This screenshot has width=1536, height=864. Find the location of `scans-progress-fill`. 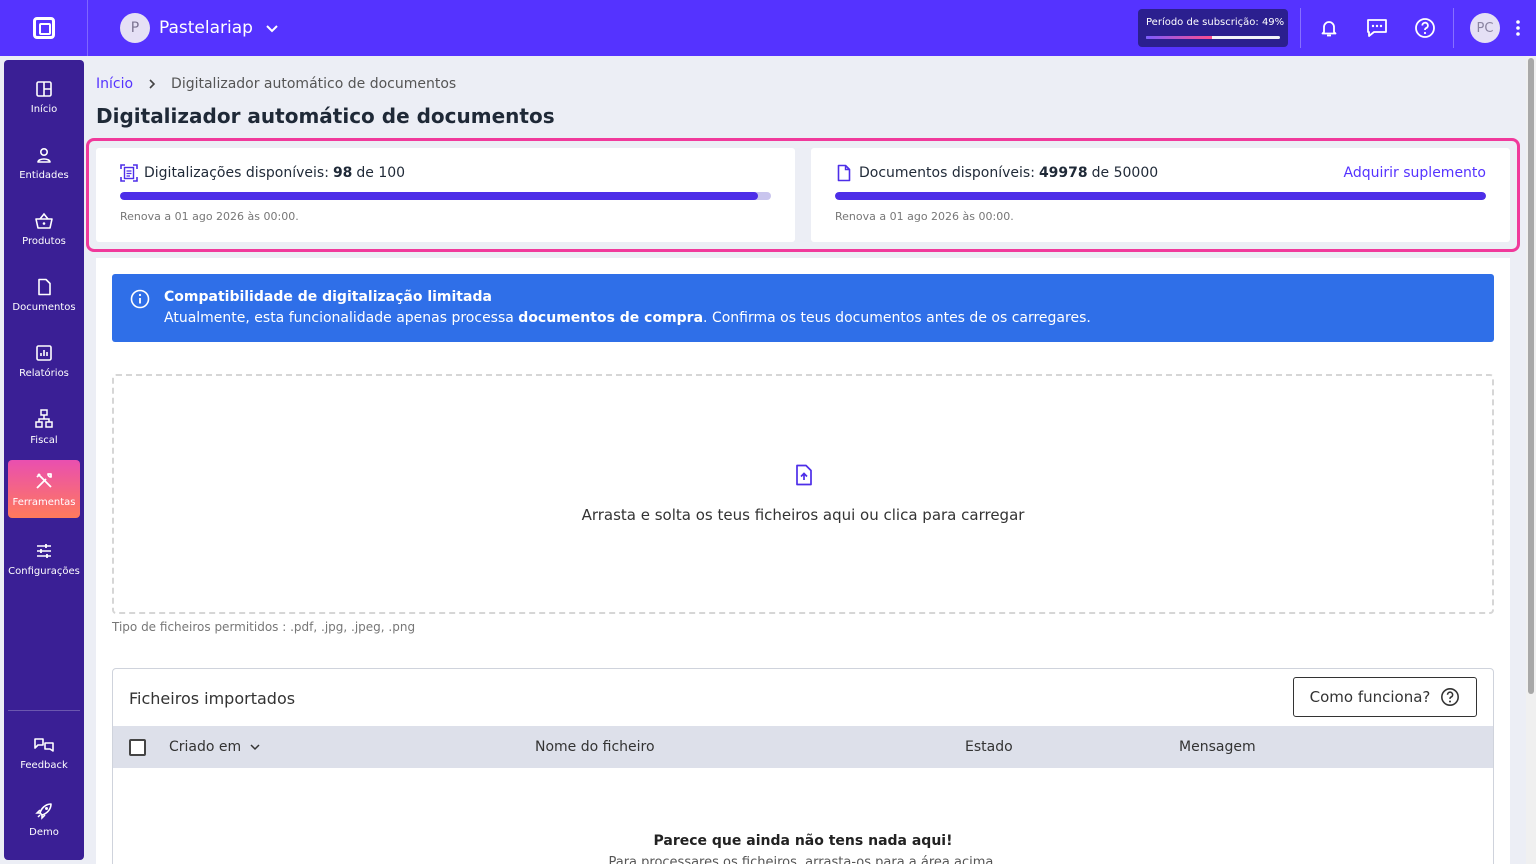

scans-progress-fill is located at coordinates (439, 196).